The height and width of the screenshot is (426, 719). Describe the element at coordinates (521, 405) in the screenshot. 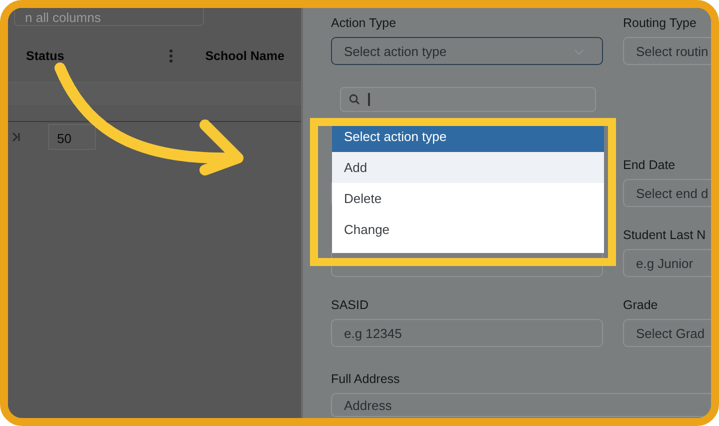

I see `input-field: Address` at that location.